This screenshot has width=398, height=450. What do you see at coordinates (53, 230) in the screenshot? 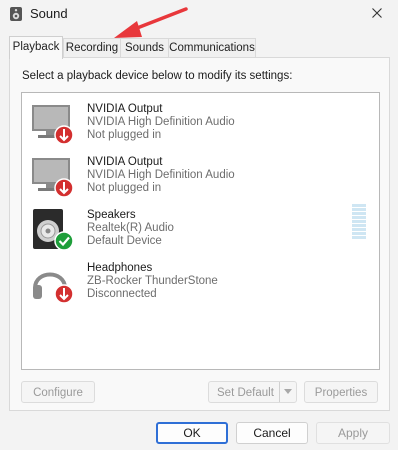
I see `speaker-device-icon` at bounding box center [53, 230].